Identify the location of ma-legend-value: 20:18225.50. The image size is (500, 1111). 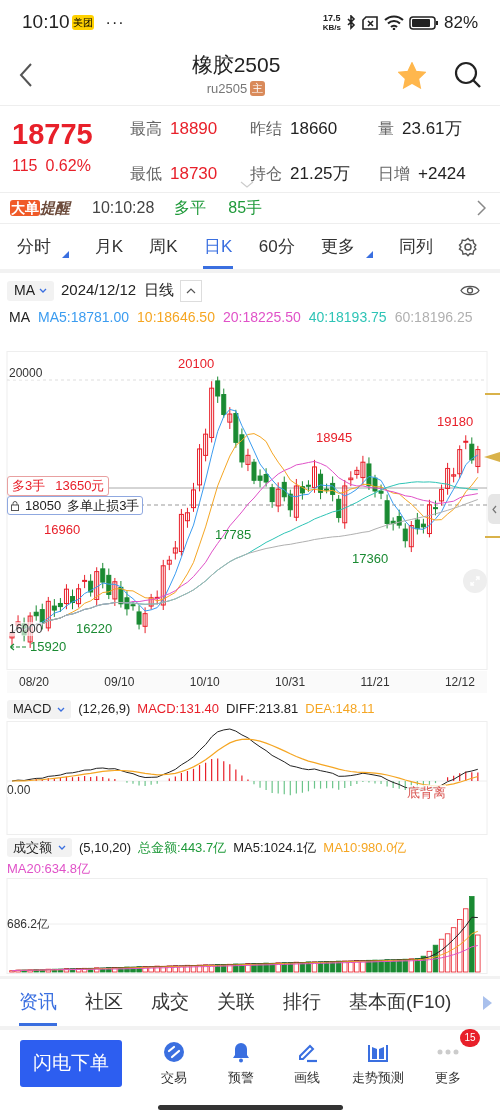
(261, 317).